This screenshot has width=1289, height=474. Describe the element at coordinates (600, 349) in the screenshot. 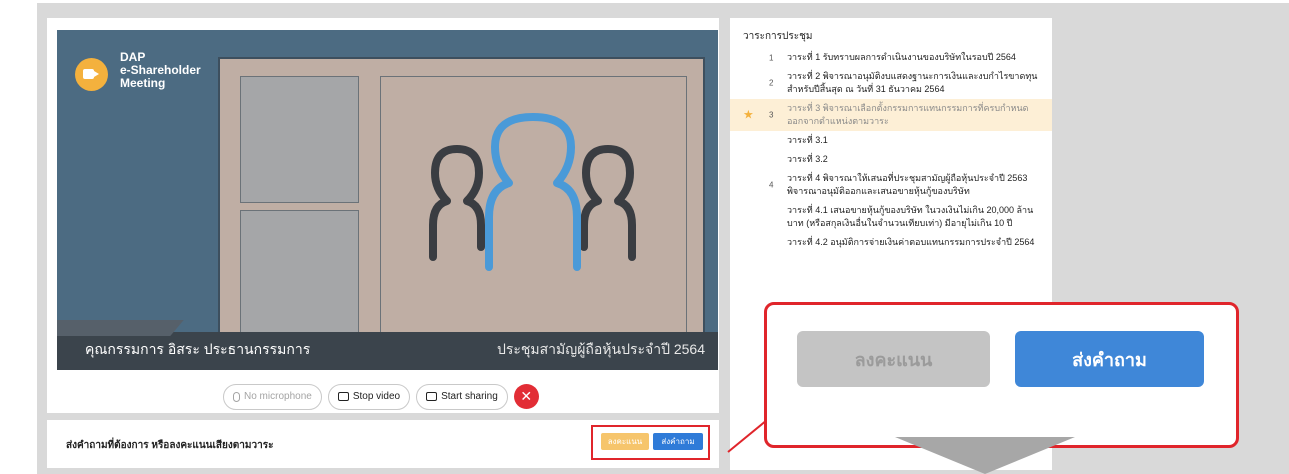

I see `meeting-caption: ประชุมสามัญผู้ถือหุ้นประจำปี 2564` at that location.